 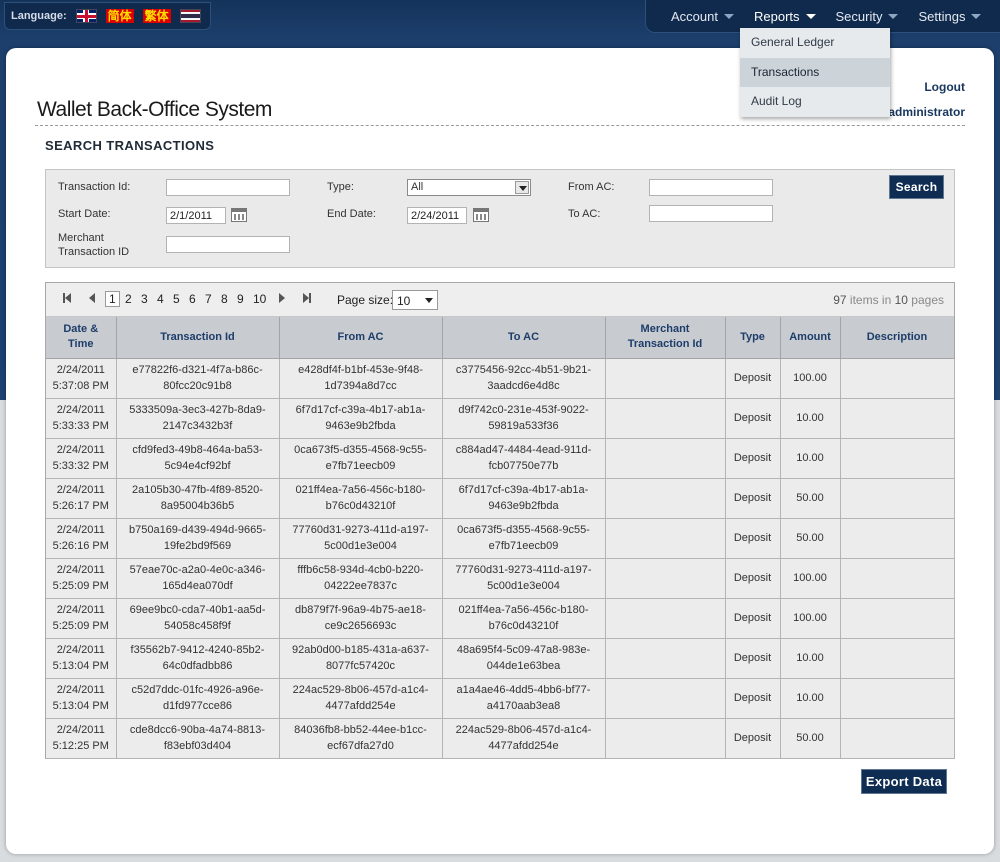 I want to click on page-size-value: 10, so click(x=404, y=301).